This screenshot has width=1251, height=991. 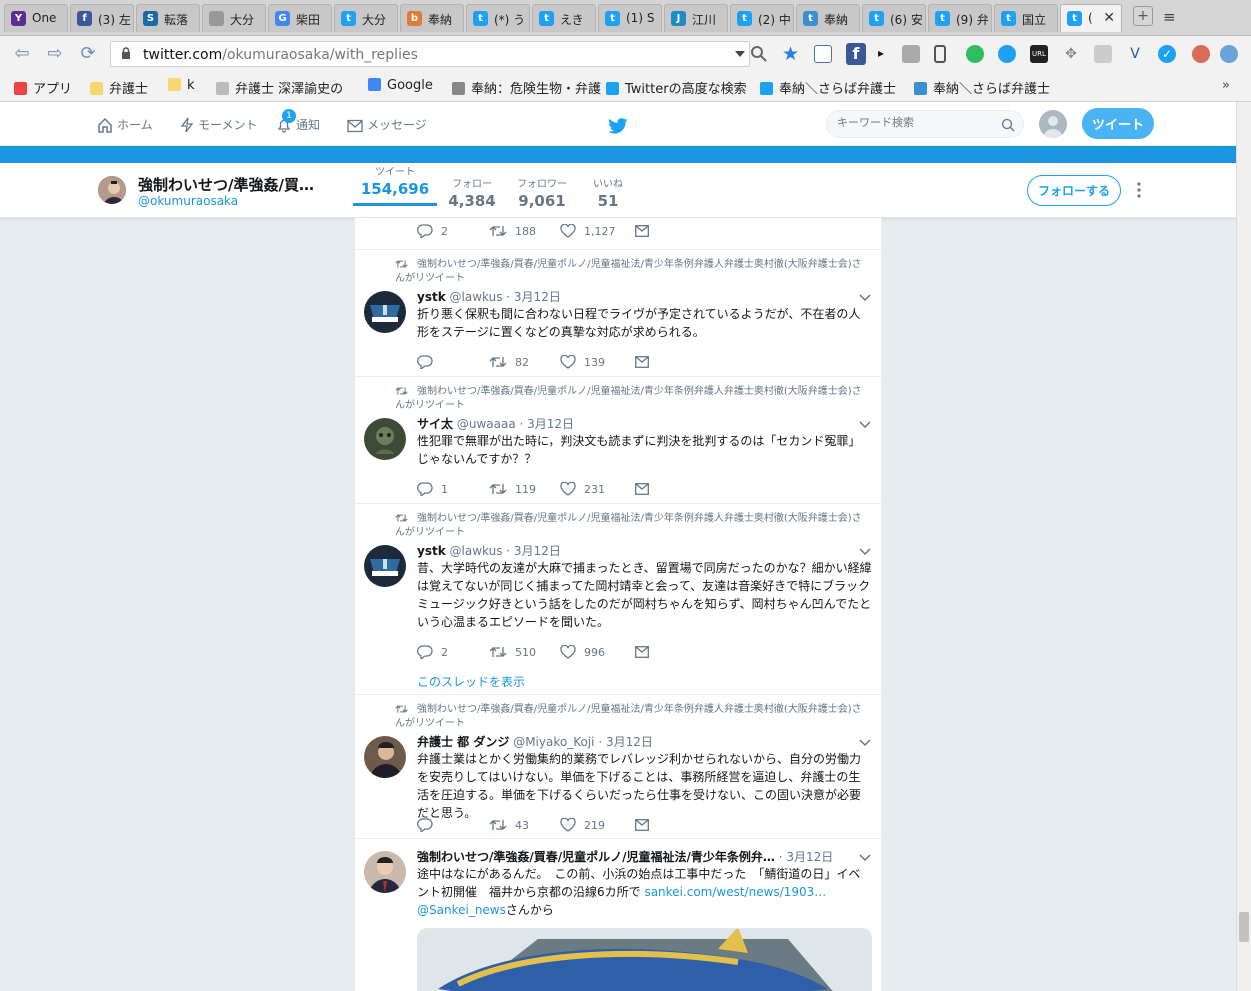 I want to click on search-input, so click(x=912, y=122).